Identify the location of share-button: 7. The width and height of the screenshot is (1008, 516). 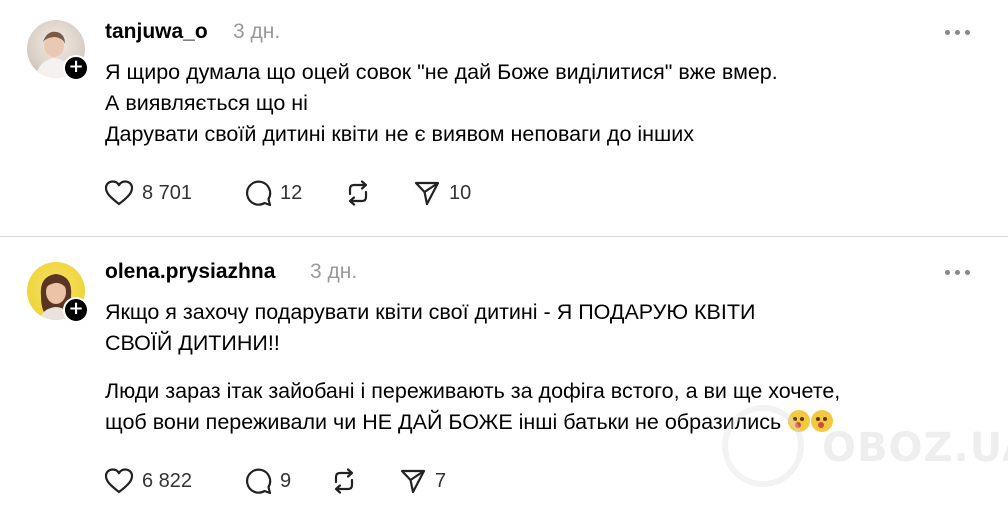
(422, 481).